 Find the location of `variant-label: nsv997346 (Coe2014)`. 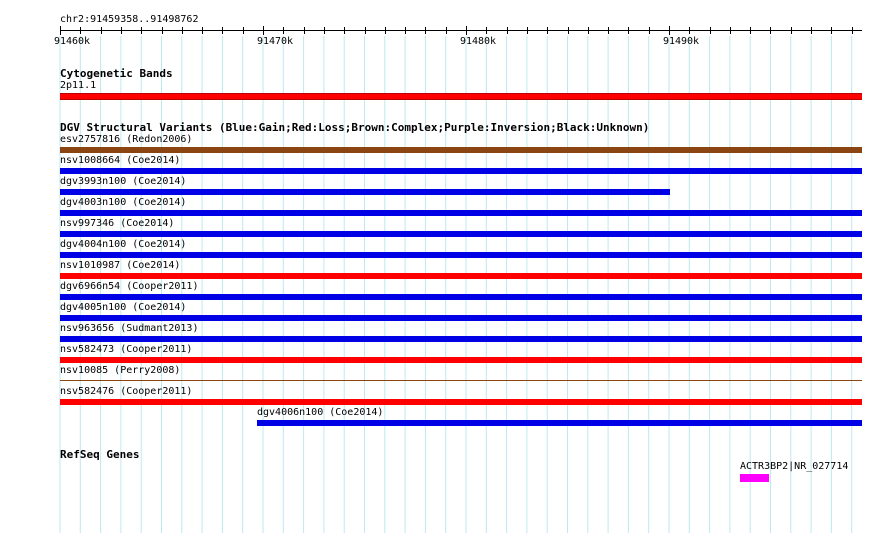

variant-label: nsv997346 (Coe2014) is located at coordinates (117, 223).